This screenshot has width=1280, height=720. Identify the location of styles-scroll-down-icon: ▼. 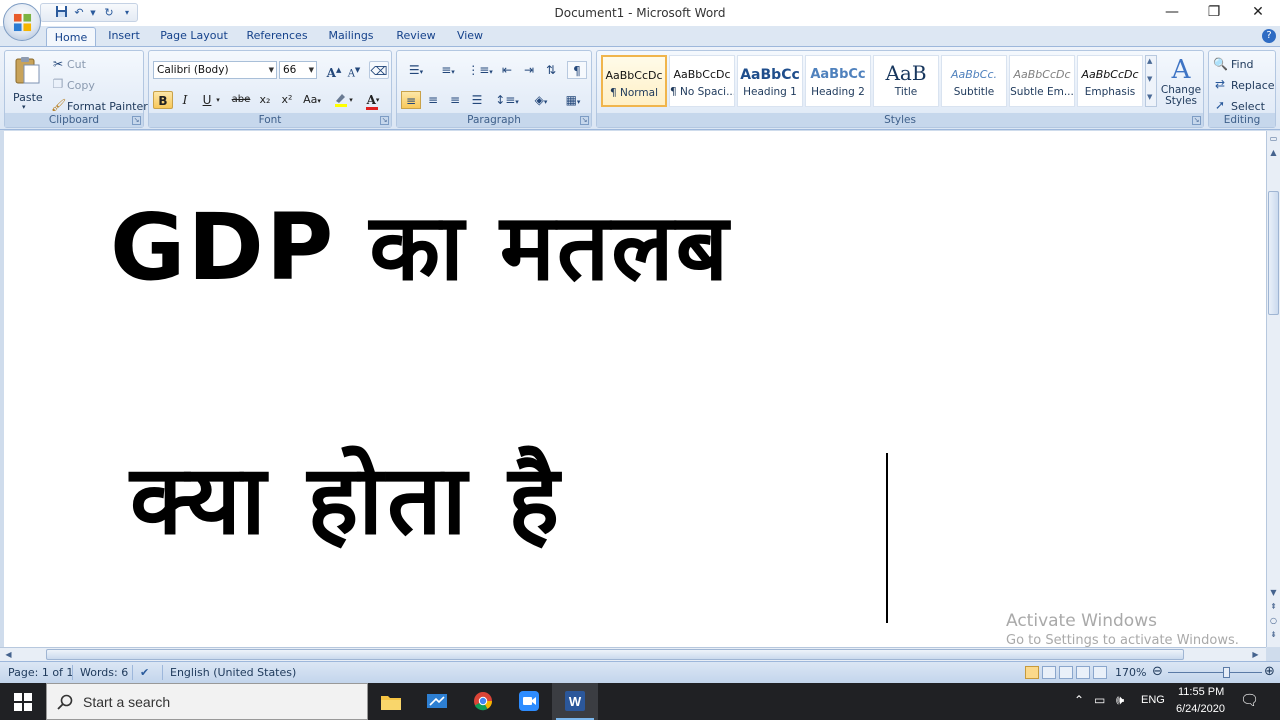
(1149, 79).